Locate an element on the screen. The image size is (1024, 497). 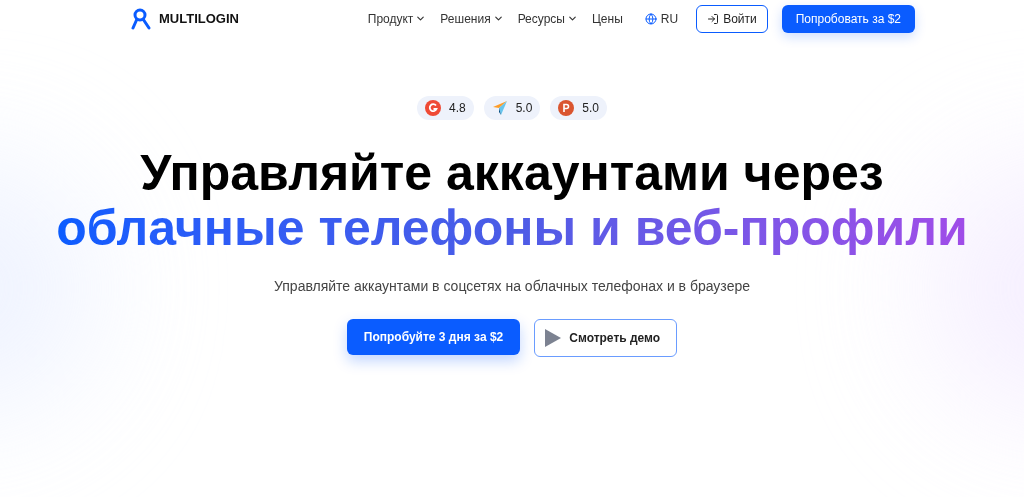
nav-link: Продукт is located at coordinates (397, 18).